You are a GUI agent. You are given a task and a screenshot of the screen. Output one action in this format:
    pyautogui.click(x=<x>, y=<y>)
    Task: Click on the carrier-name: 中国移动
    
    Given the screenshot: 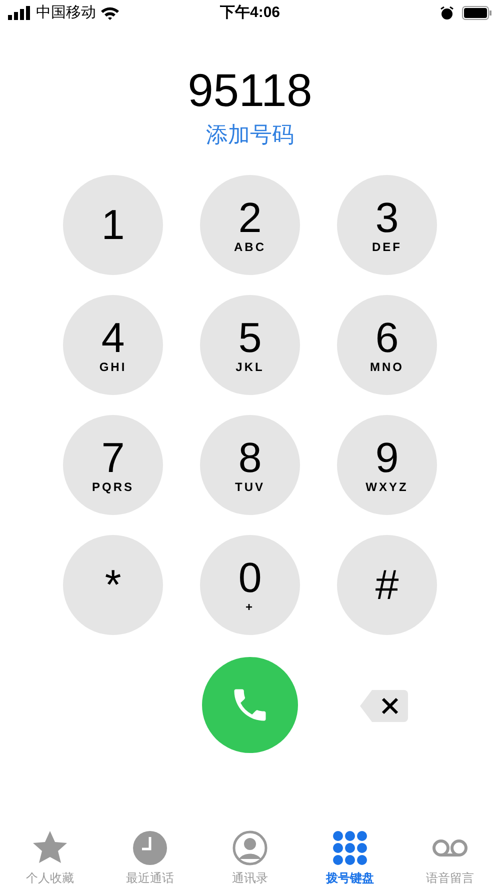 What is the action you would take?
    pyautogui.click(x=66, y=12)
    